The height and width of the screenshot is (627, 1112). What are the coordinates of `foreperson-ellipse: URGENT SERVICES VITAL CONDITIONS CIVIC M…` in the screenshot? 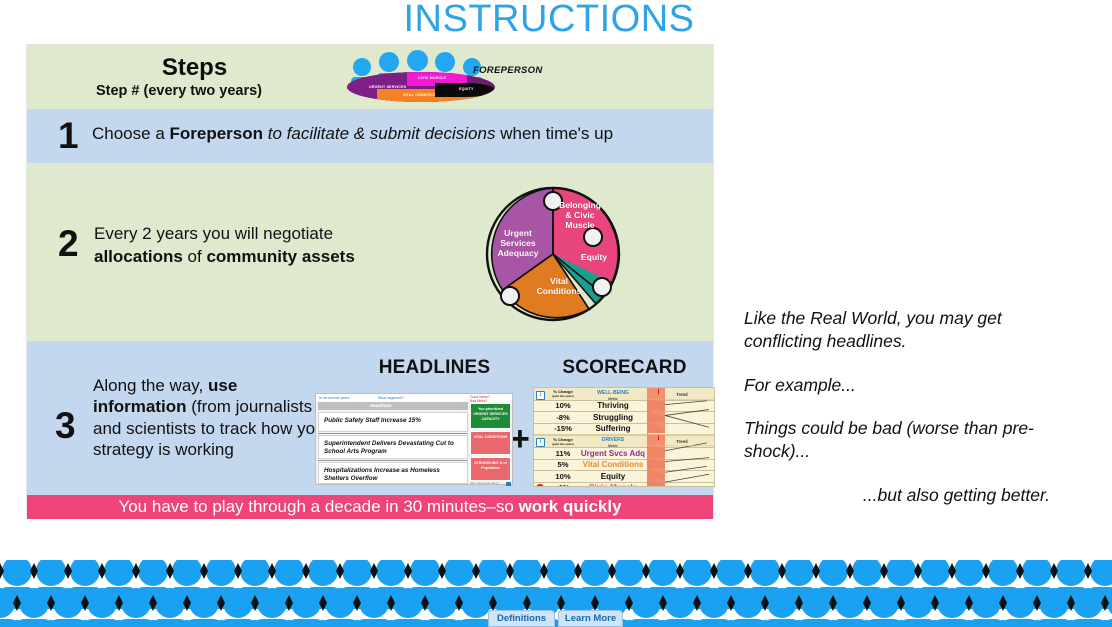 It's located at (421, 87).